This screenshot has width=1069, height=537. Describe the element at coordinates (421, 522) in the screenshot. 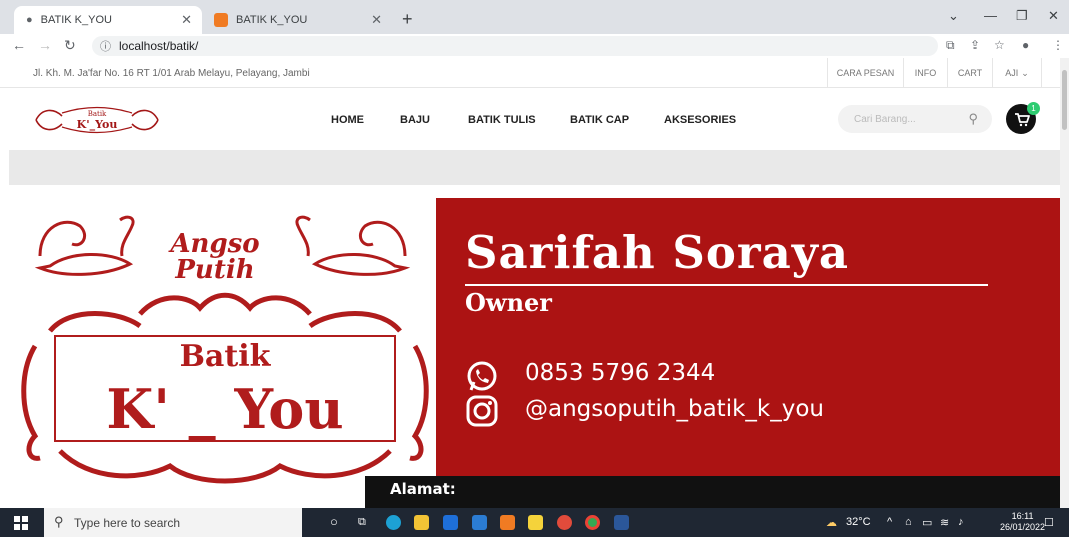

I see `file-explorer-icon` at that location.